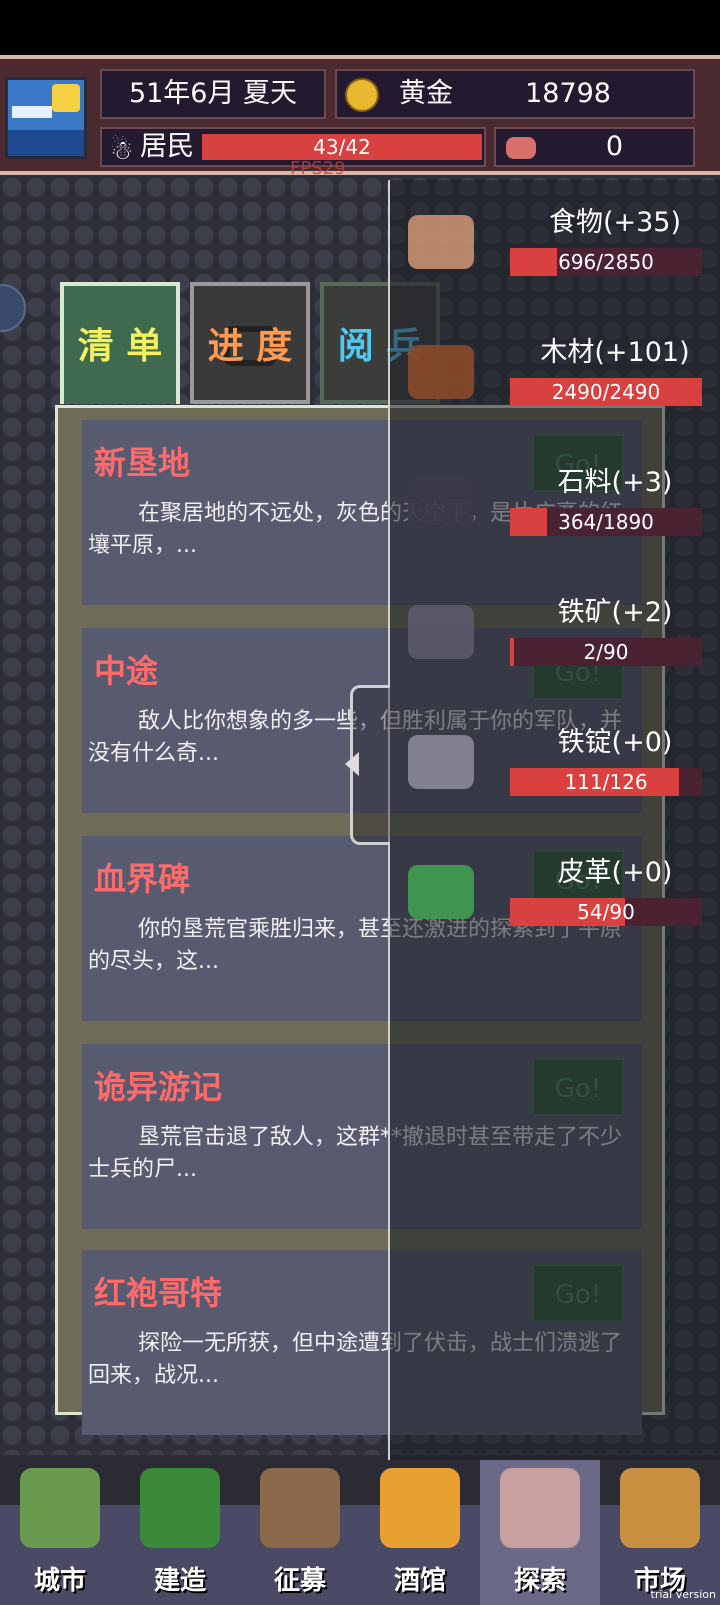 This screenshot has width=720, height=1605. I want to click on gold-box: 黄金 18798, so click(515, 94).